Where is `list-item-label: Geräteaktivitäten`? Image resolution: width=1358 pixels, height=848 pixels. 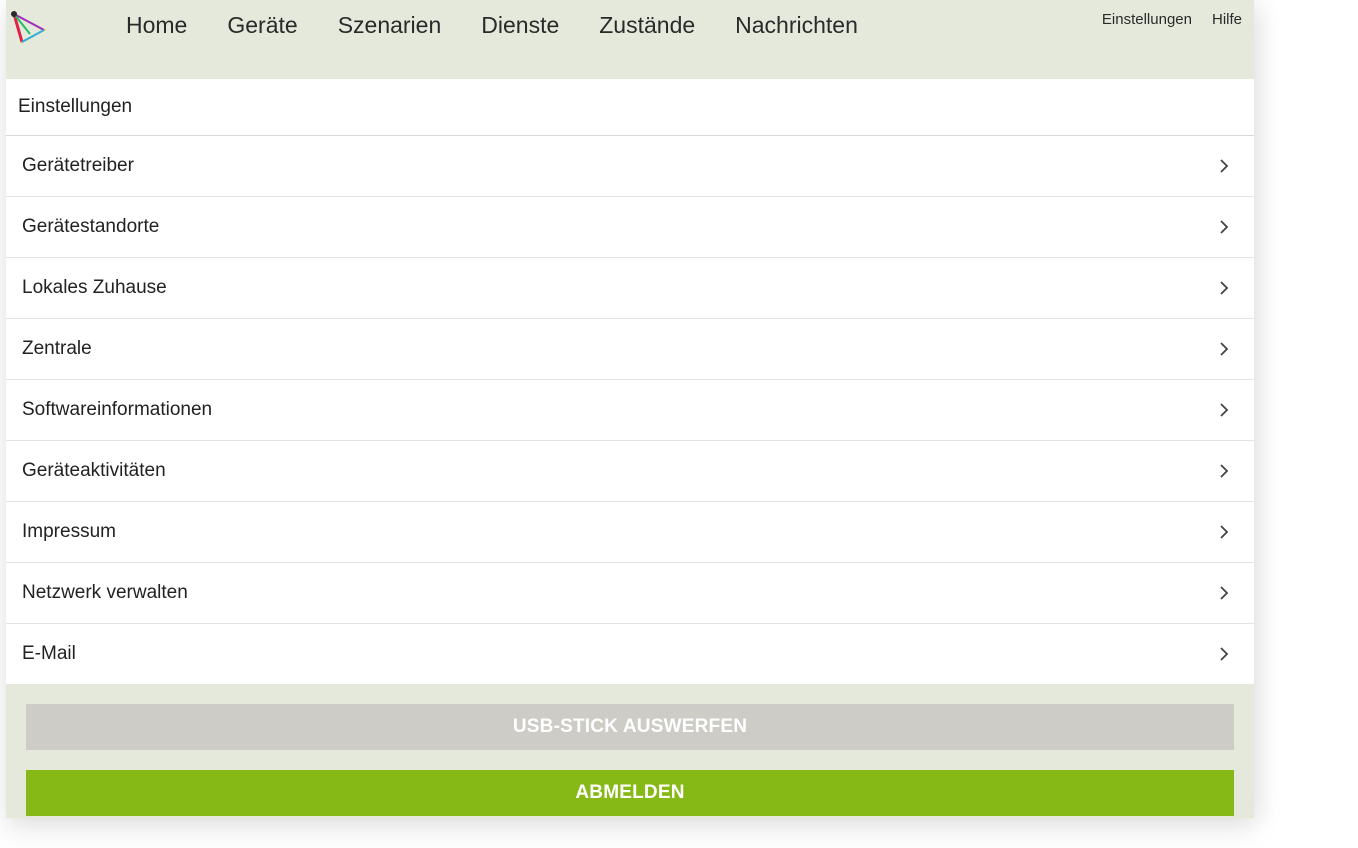
list-item-label: Geräteaktivitäten is located at coordinates (94, 470).